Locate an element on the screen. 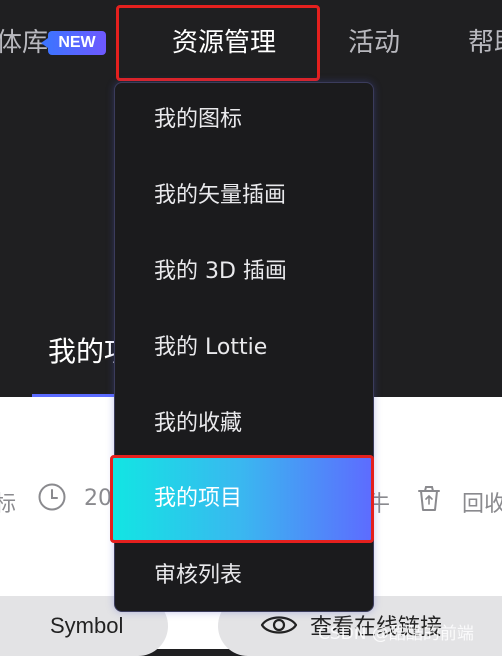  menu-item-my-favorites: 我的收藏 is located at coordinates (198, 424).